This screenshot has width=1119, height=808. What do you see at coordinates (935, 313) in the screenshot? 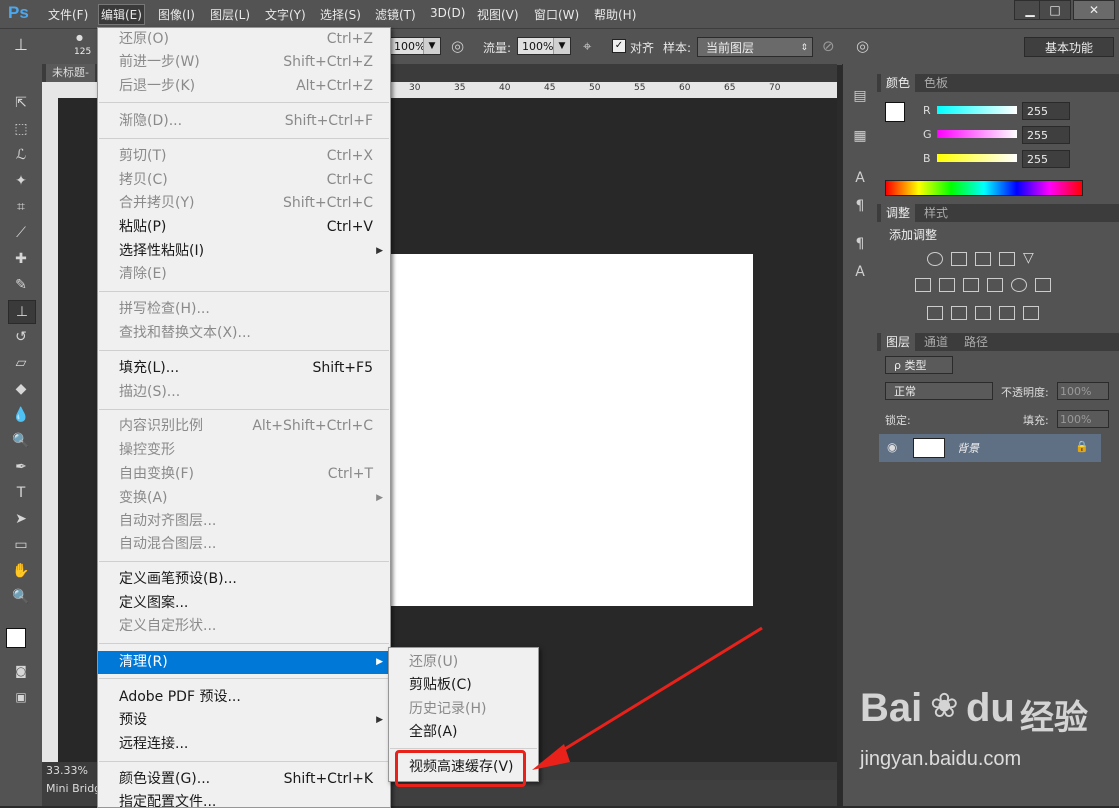
I see `invert-icon` at bounding box center [935, 313].